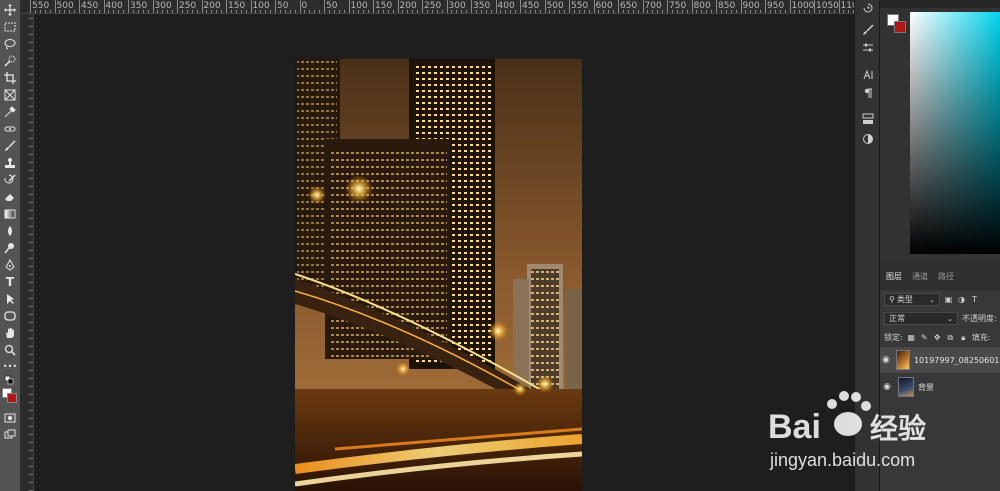 The image size is (1000, 491). Describe the element at coordinates (948, 299) in the screenshot. I see `image-filter-icon: ▣` at that location.